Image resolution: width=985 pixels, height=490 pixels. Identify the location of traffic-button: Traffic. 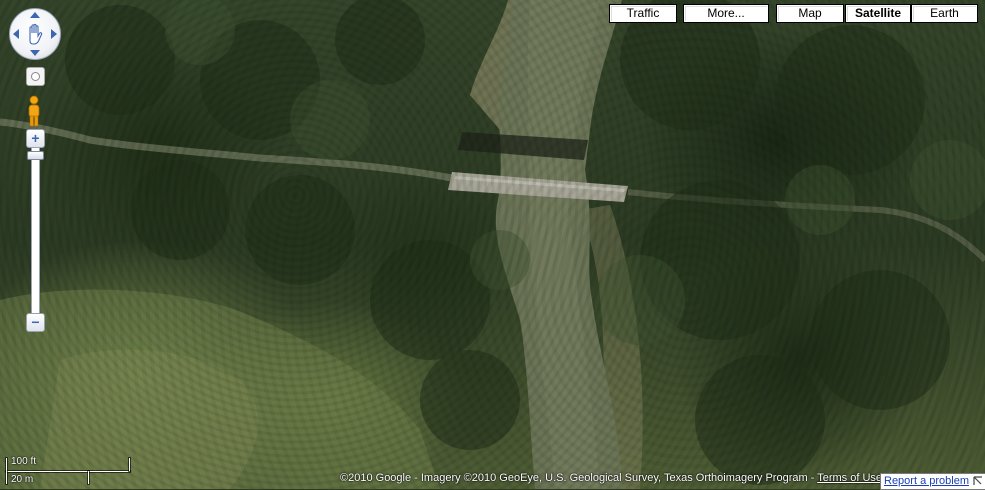
(643, 13).